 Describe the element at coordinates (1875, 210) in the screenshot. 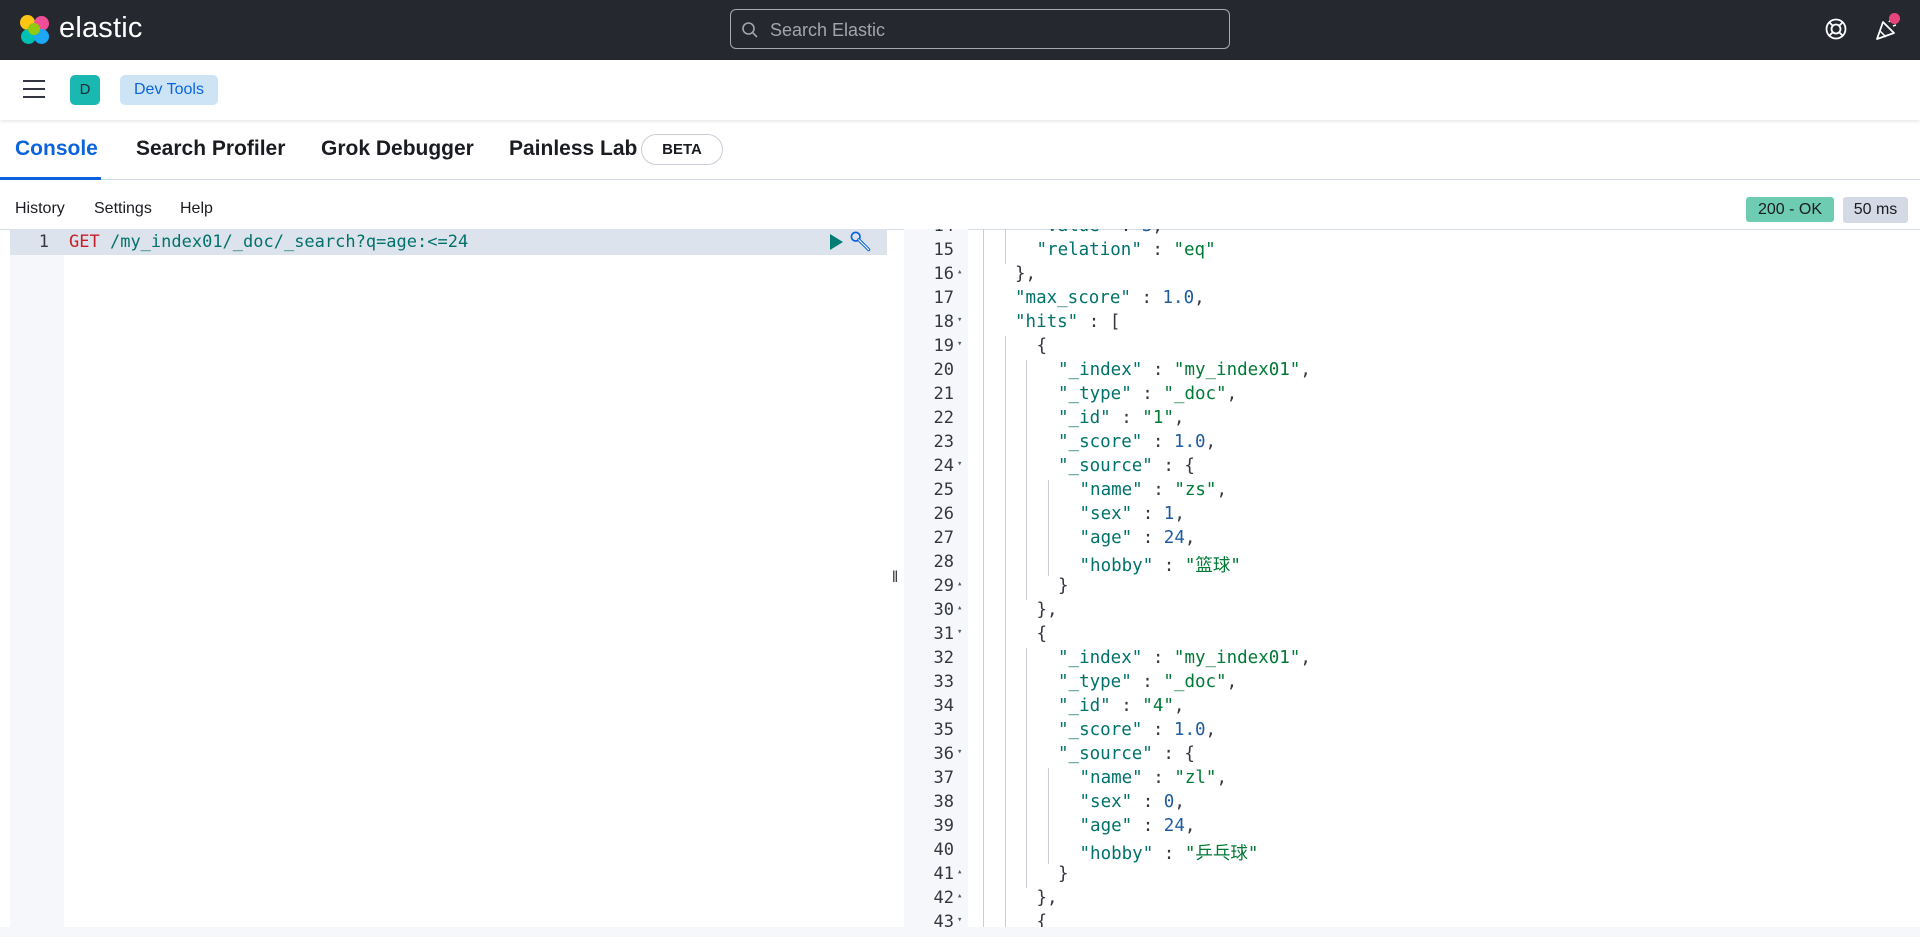

I see `latency-badge: 50 ms` at that location.